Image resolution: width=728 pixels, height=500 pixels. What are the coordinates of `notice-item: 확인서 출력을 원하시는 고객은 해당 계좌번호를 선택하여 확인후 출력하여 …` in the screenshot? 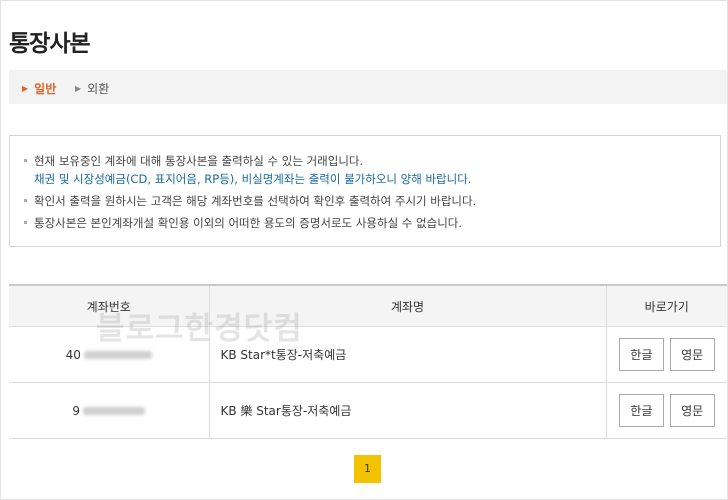 It's located at (250, 201).